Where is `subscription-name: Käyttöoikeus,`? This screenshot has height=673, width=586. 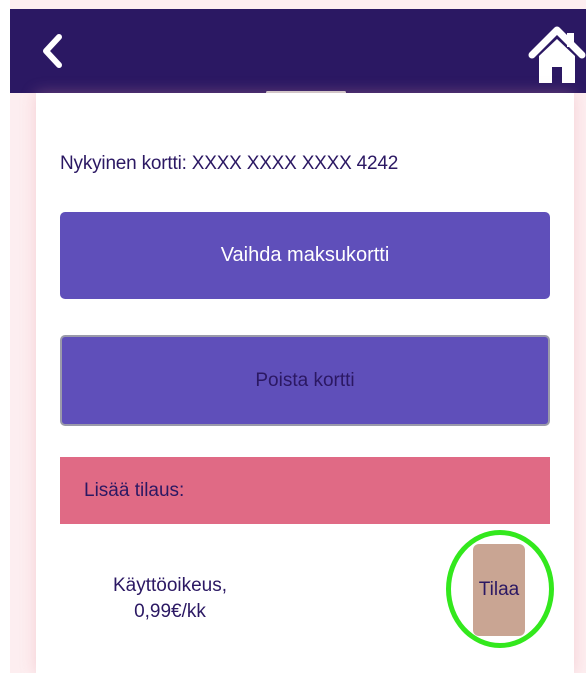 subscription-name: Käyttöoikeus, is located at coordinates (170, 585).